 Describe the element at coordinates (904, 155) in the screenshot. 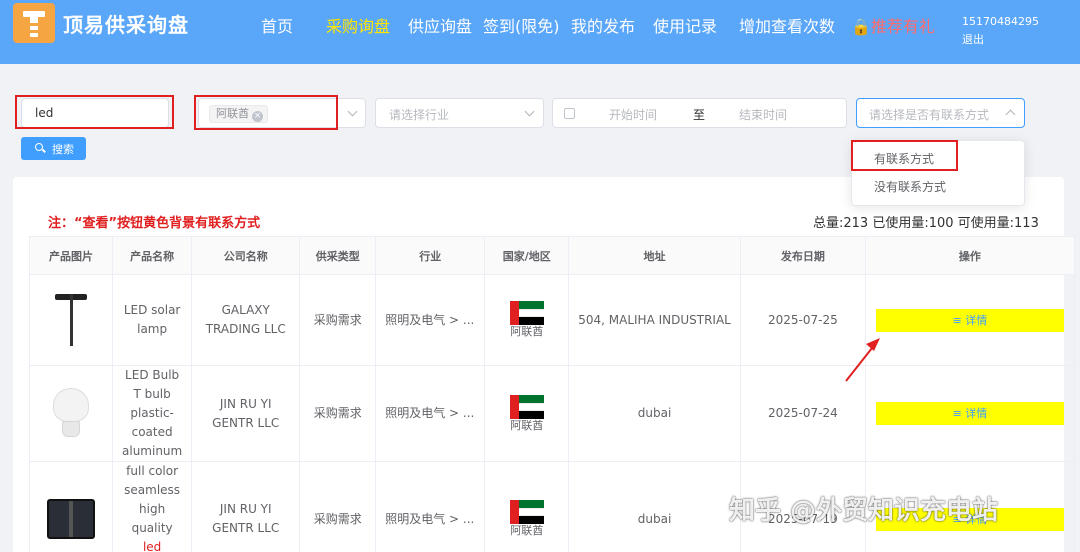

I see `option-highlight-box` at that location.